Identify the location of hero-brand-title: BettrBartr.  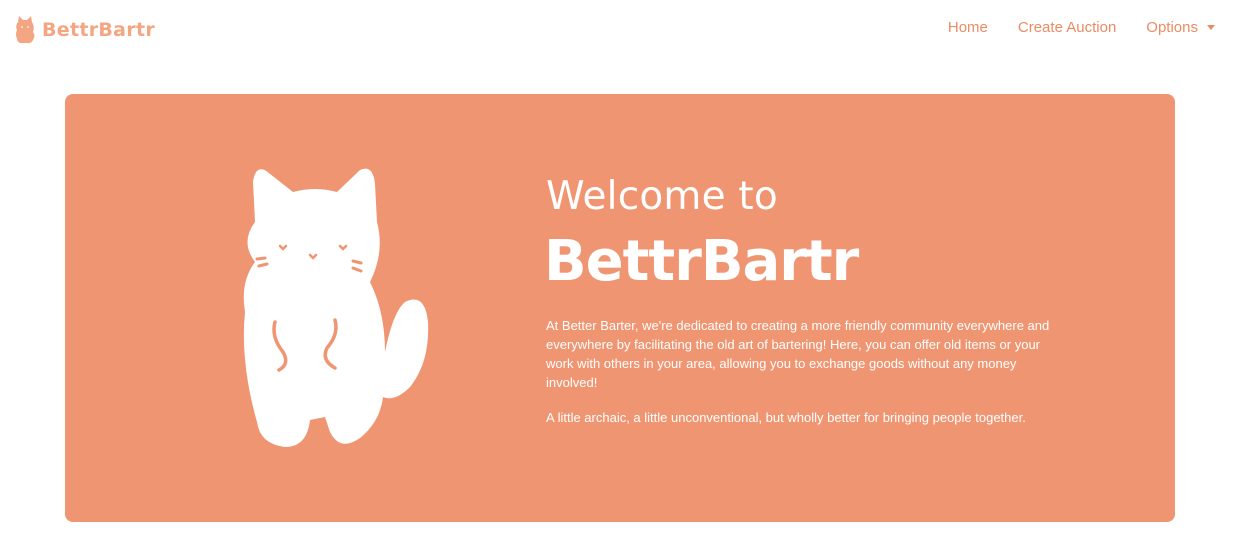
(701, 261).